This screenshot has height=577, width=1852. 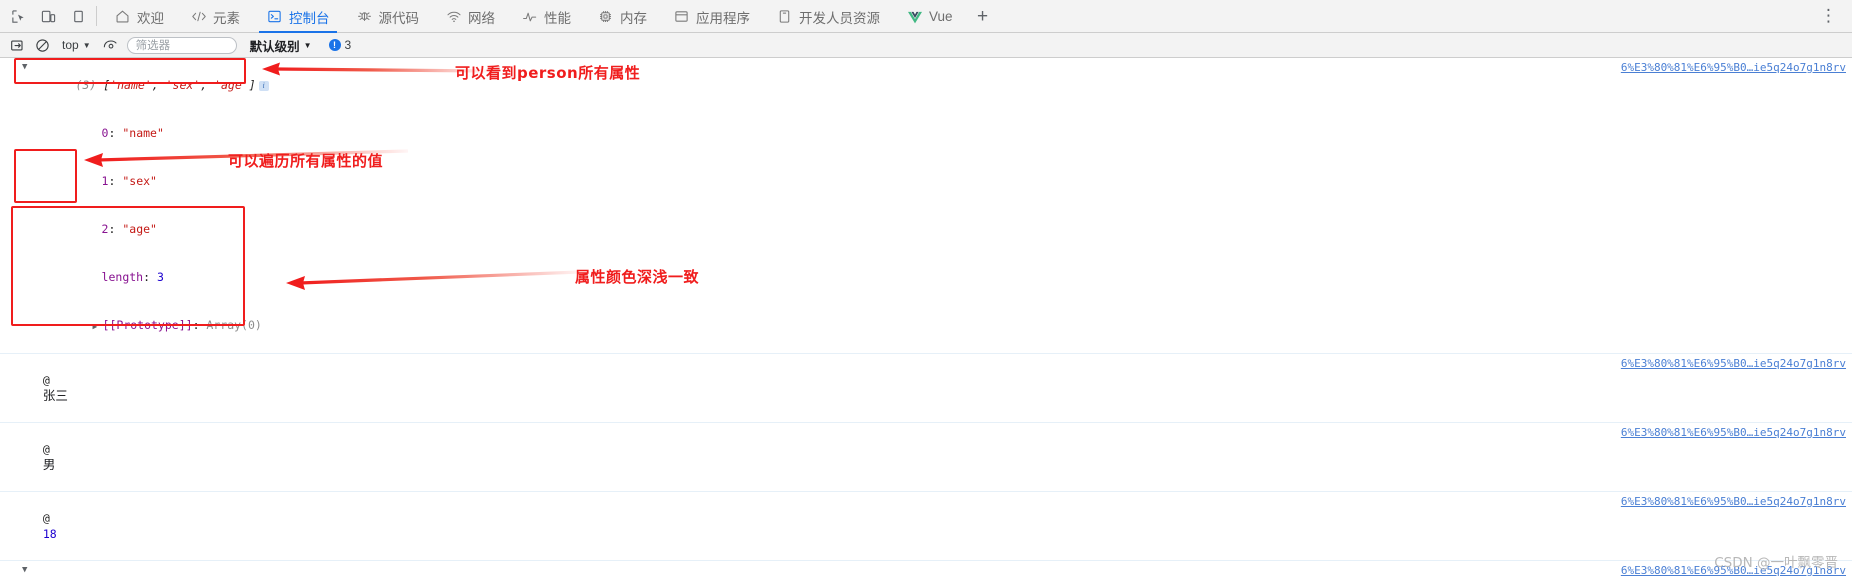 What do you see at coordinates (309, 18) in the screenshot?
I see `tab-label: 控制台` at bounding box center [309, 18].